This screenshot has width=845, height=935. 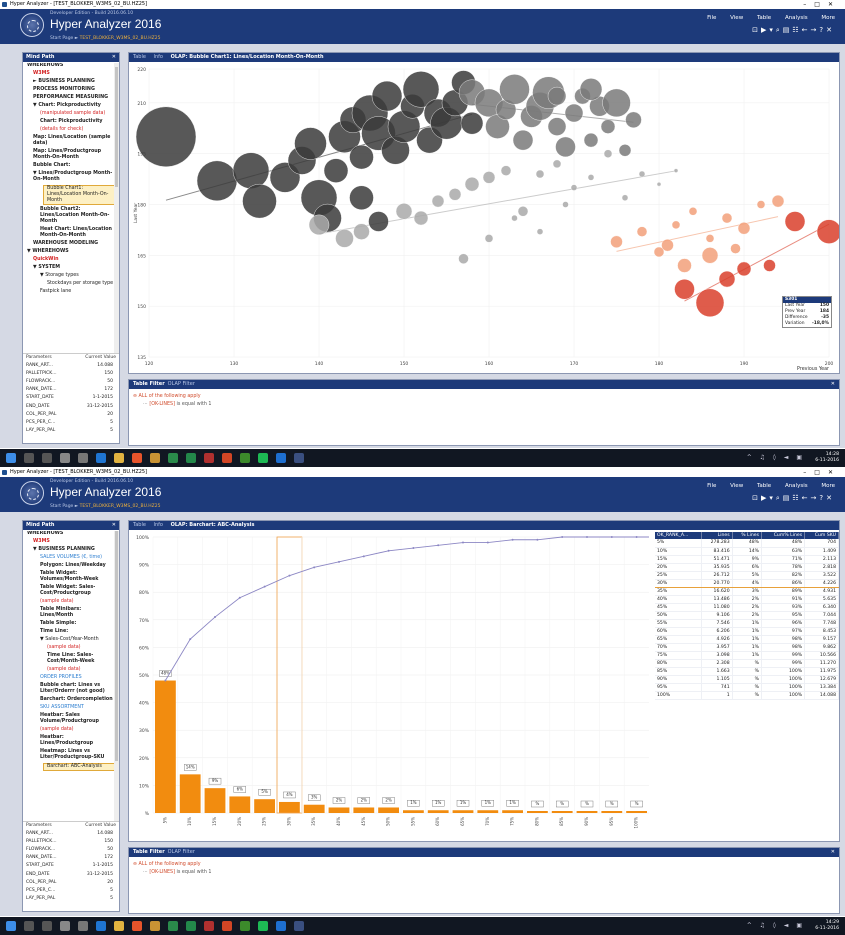 What do you see at coordinates (71, 431) in the screenshot?
I see `parameter-row: LAY_PER_PAL 5` at bounding box center [71, 431].